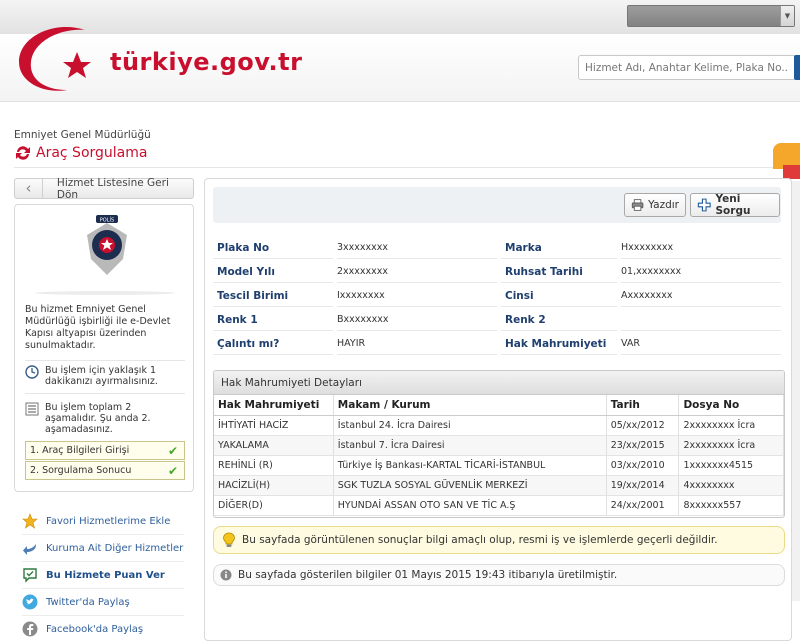 This screenshot has height=641, width=800. I want to click on table-cell: 1xxxxxxx4515, so click(731, 465).